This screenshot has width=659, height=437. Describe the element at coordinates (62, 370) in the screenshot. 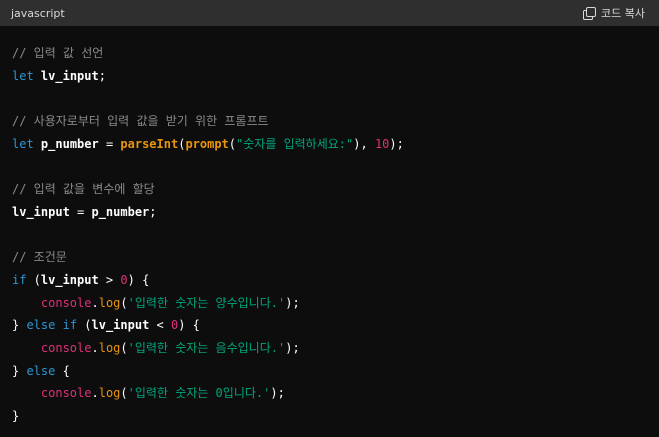

I see `code-punctuation: {` at that location.